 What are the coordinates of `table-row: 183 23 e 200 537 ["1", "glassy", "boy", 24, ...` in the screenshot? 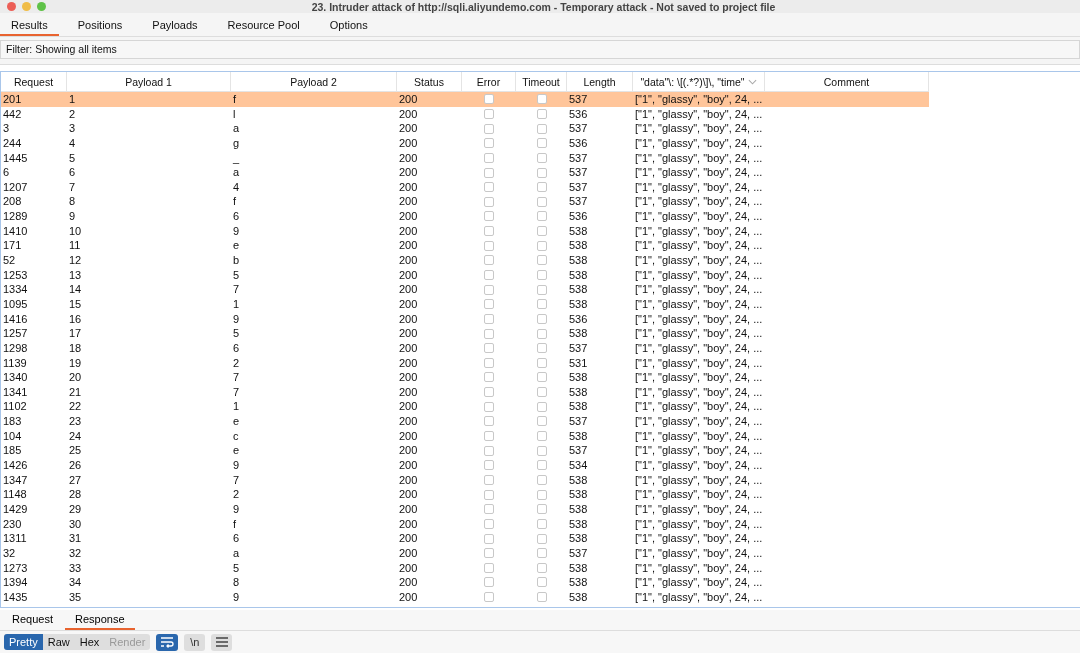 It's located at (465, 421).